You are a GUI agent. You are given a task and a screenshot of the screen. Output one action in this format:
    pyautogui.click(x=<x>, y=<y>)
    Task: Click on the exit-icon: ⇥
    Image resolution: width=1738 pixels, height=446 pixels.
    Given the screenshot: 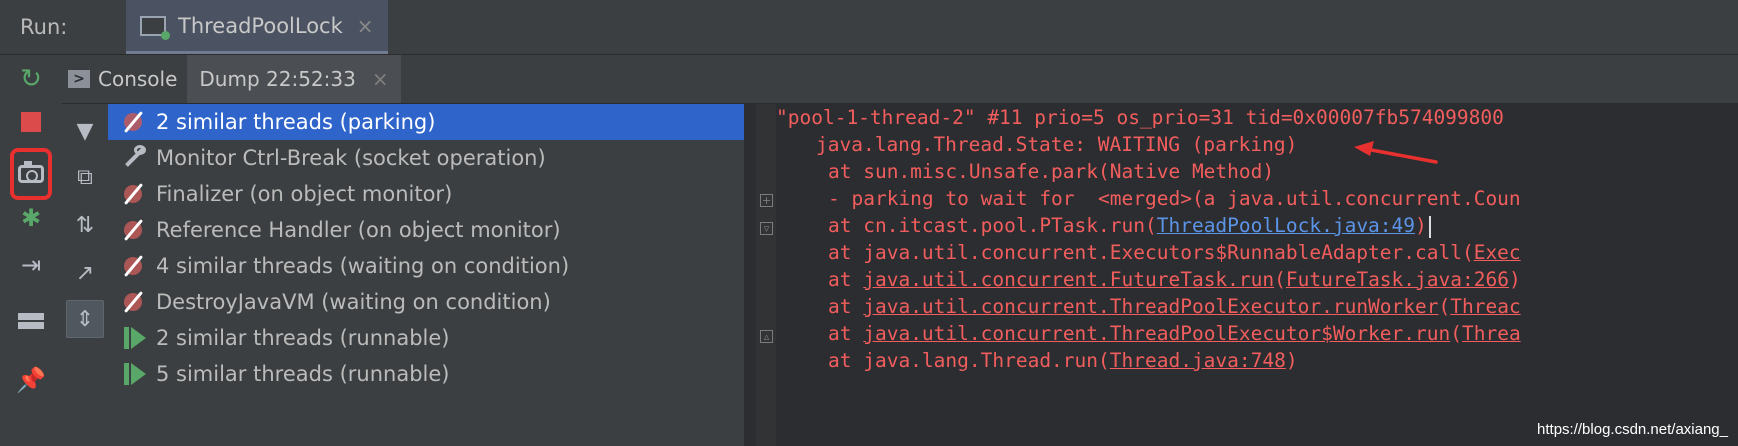 What is the action you would take?
    pyautogui.click(x=31, y=265)
    